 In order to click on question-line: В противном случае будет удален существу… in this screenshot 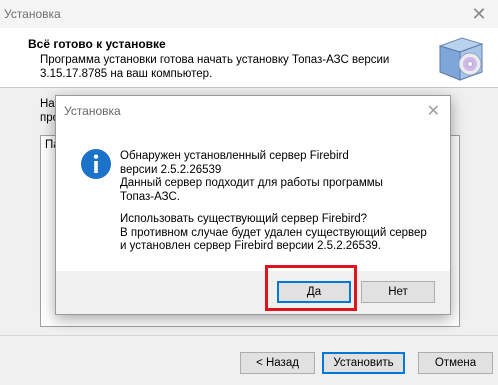, I will do `click(273, 232)`.